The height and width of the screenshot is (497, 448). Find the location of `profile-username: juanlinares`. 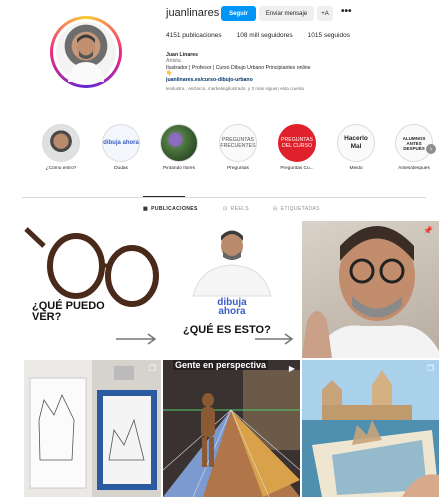

profile-username: juanlinares is located at coordinates (193, 13).